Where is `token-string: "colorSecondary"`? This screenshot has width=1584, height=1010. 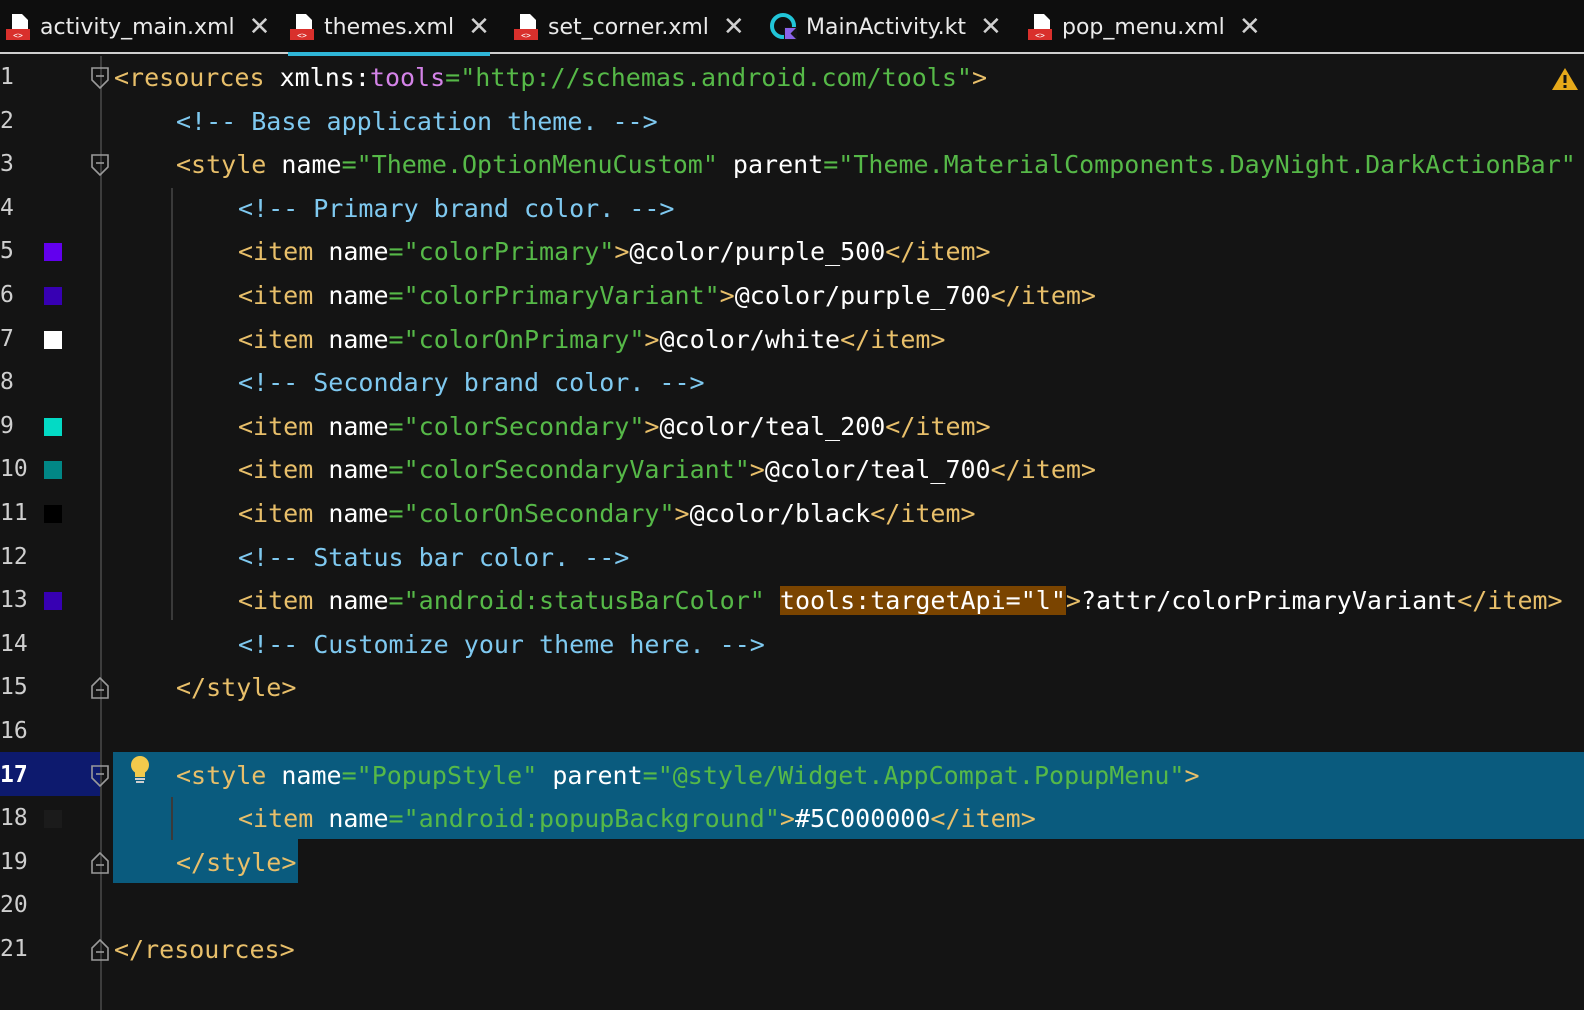 token-string: "colorSecondary" is located at coordinates (524, 426).